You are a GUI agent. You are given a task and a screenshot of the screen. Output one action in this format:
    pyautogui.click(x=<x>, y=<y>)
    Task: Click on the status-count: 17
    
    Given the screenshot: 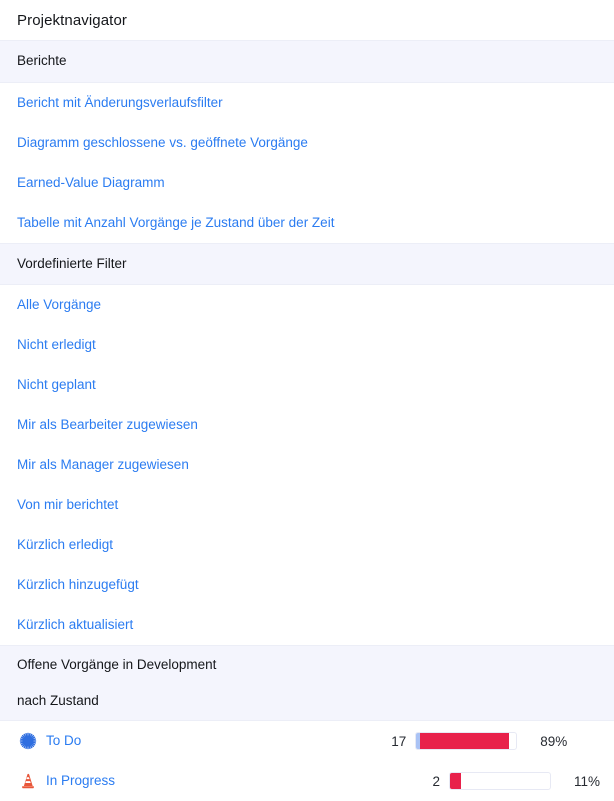 What is the action you would take?
    pyautogui.click(x=399, y=741)
    